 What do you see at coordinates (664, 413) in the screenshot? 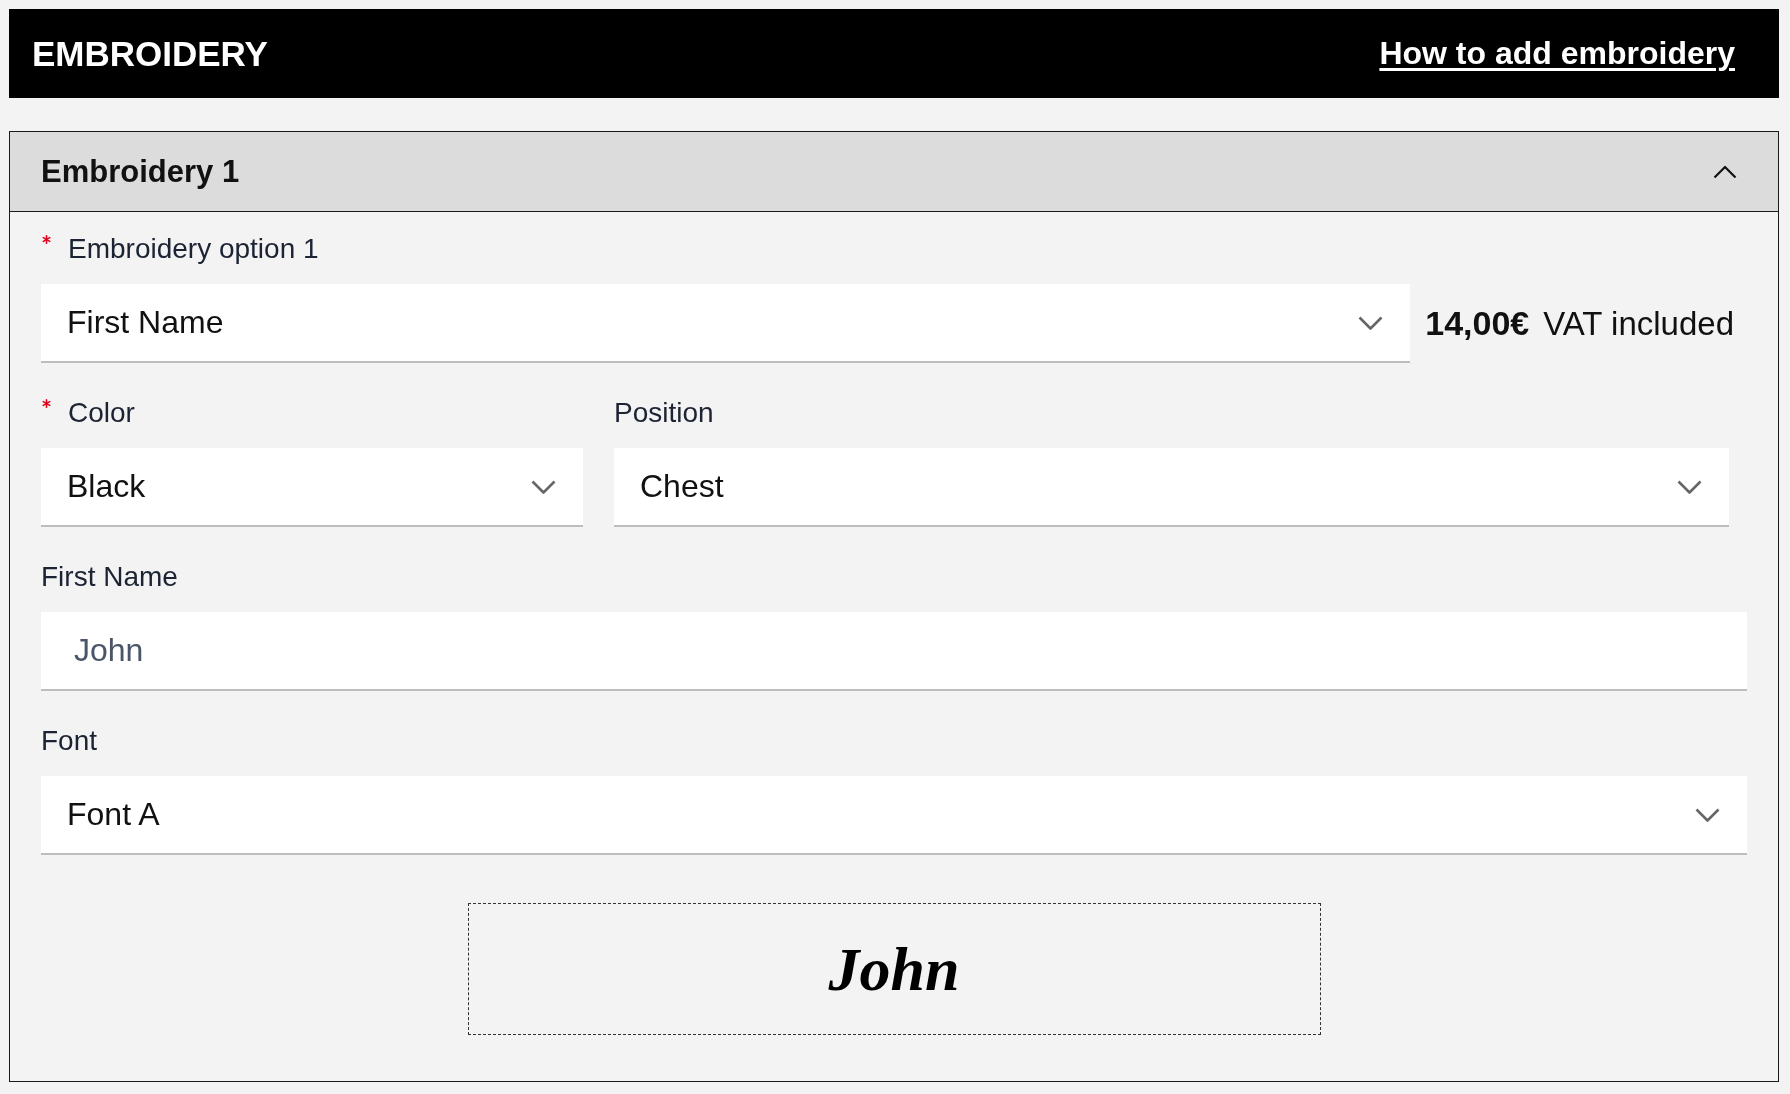
I see `field-label: Position` at bounding box center [664, 413].